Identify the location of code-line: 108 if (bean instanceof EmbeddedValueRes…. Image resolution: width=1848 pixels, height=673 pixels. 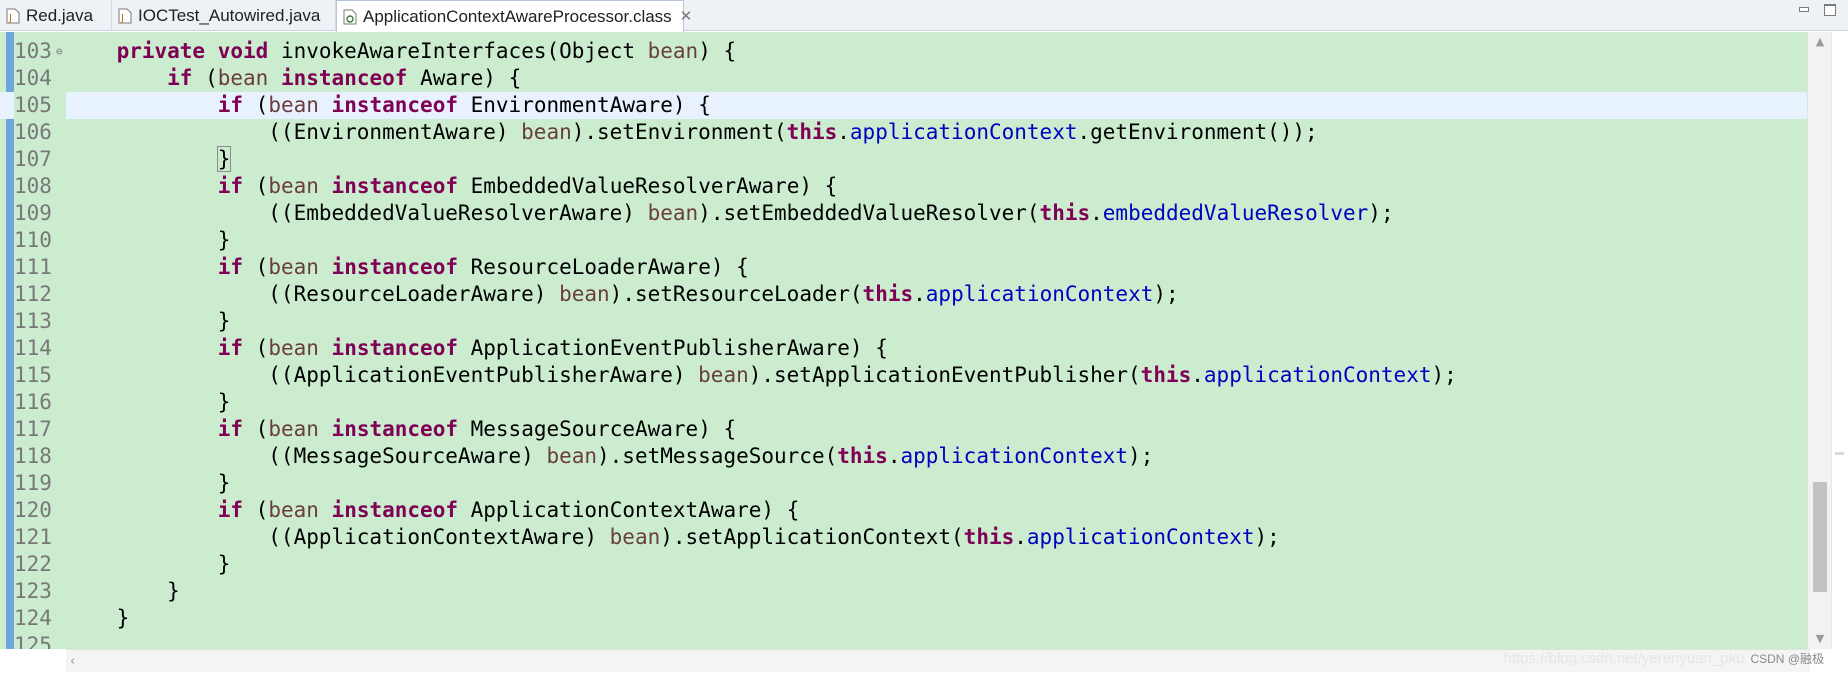
(905, 186).